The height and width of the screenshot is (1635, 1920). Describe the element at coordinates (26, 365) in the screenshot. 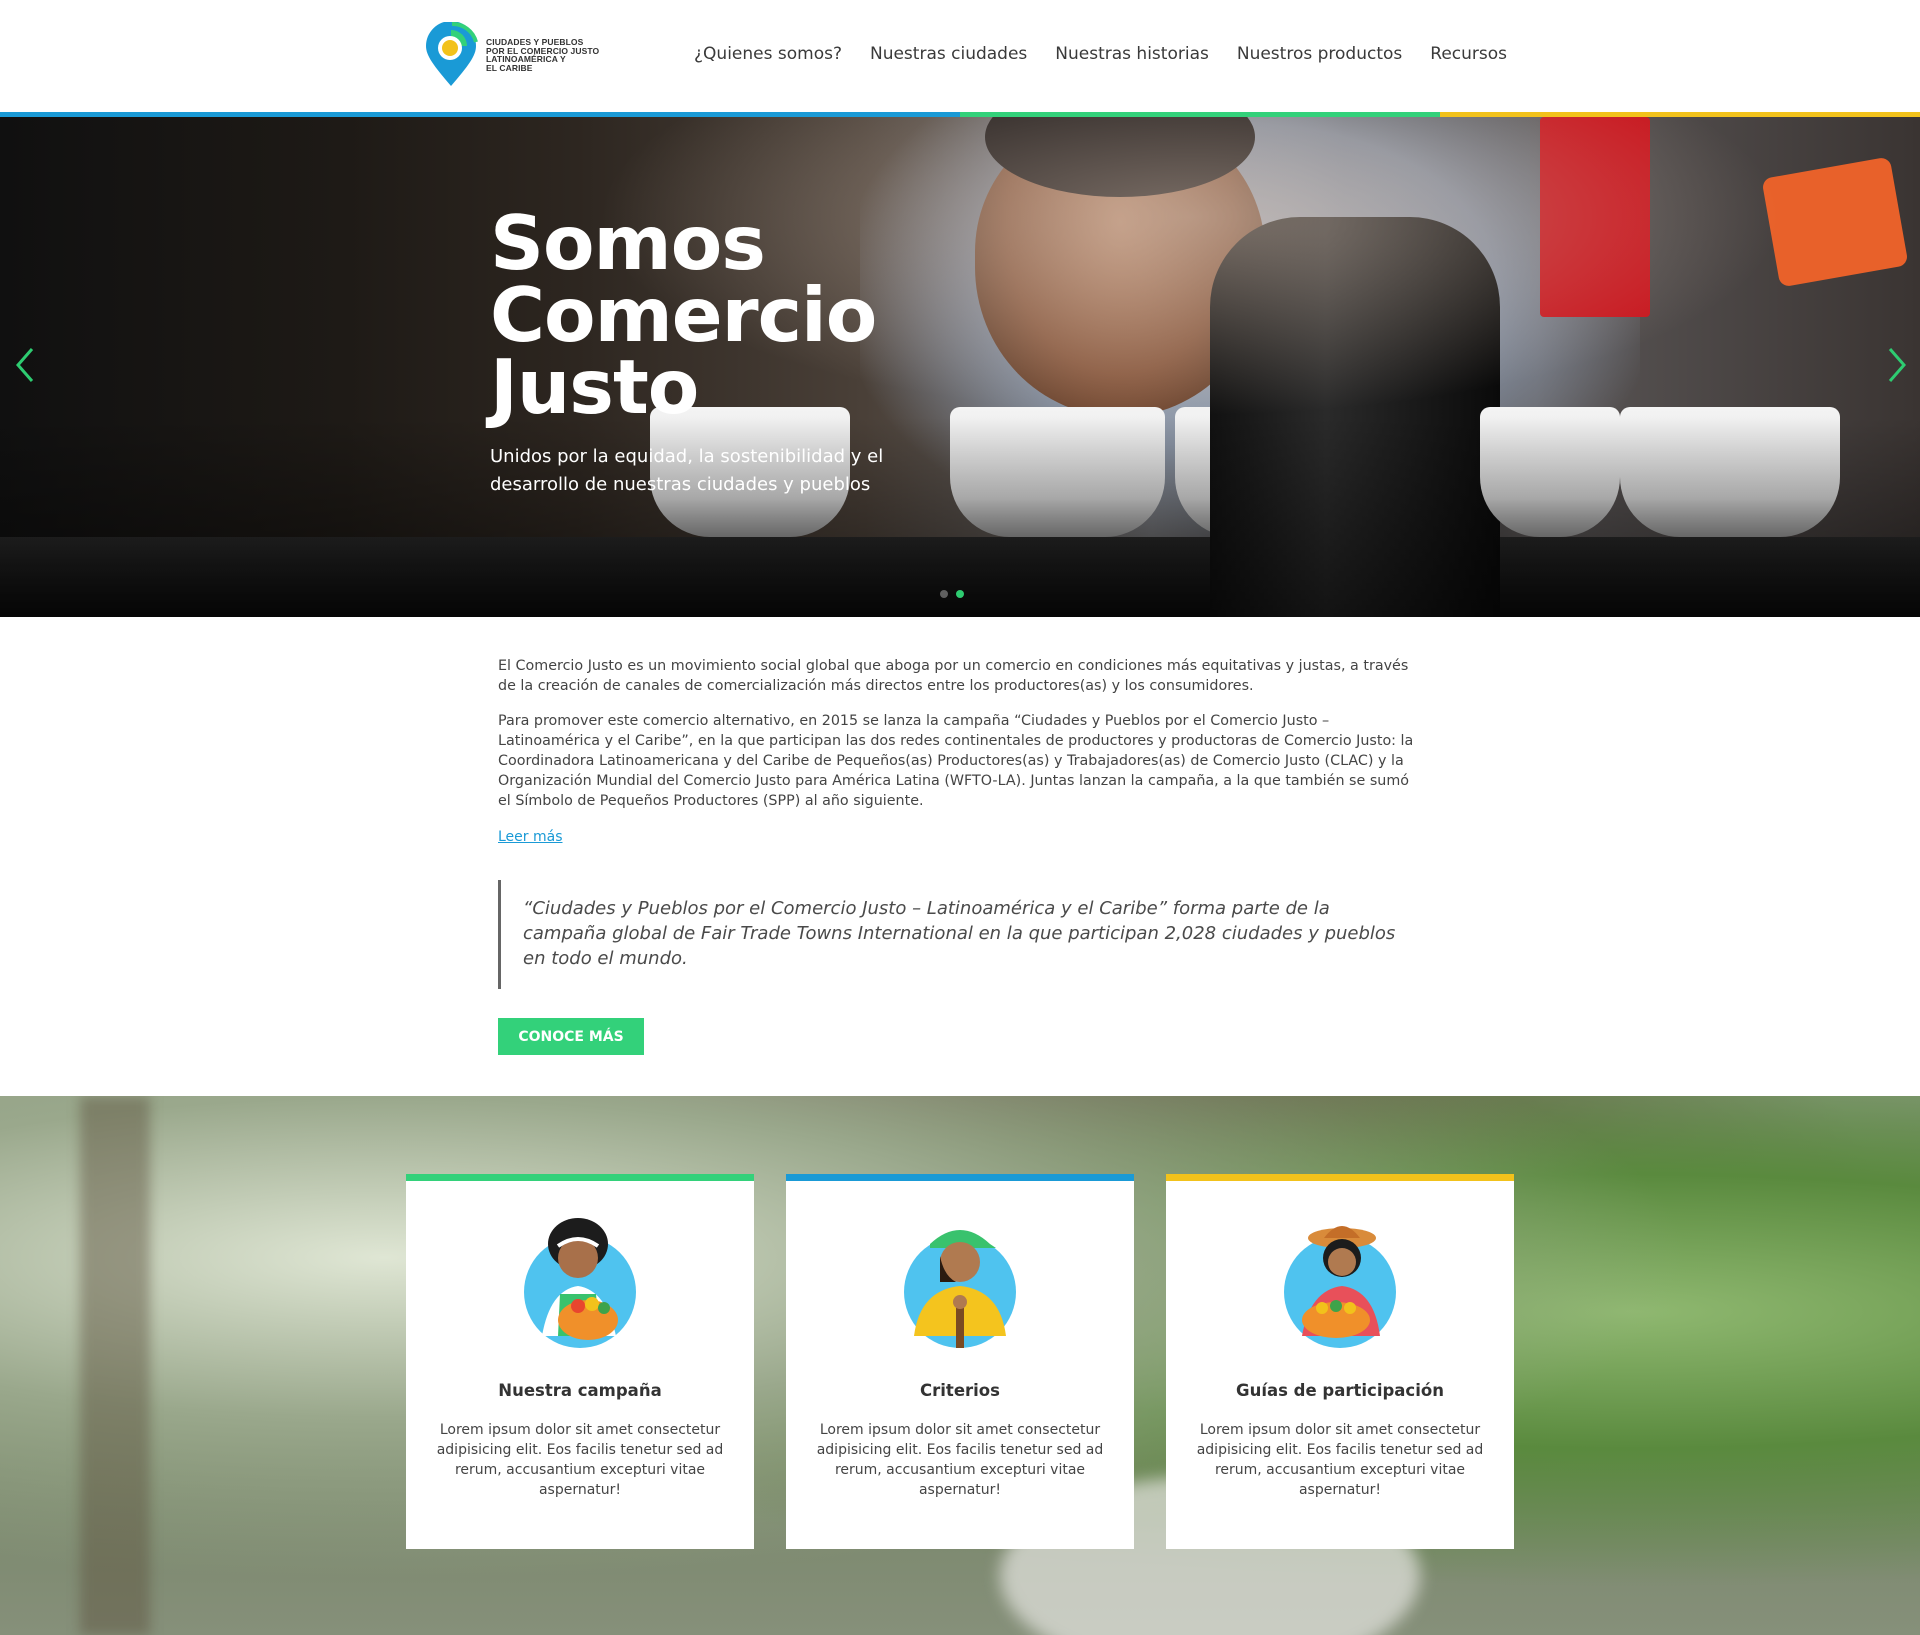

I see `chevron-left-icon` at that location.